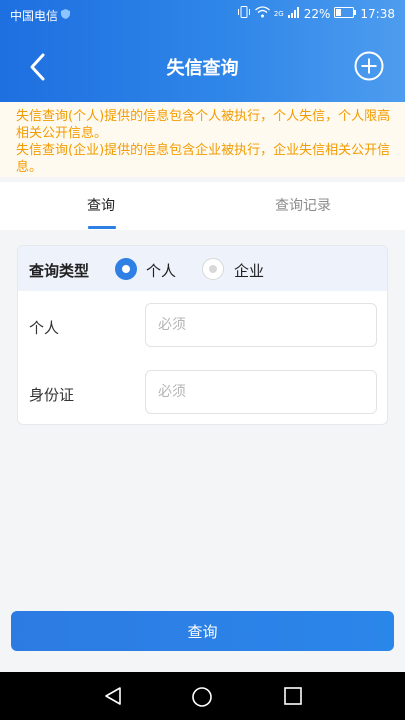 The height and width of the screenshot is (720, 405). I want to click on query-button: 查询, so click(202, 631).